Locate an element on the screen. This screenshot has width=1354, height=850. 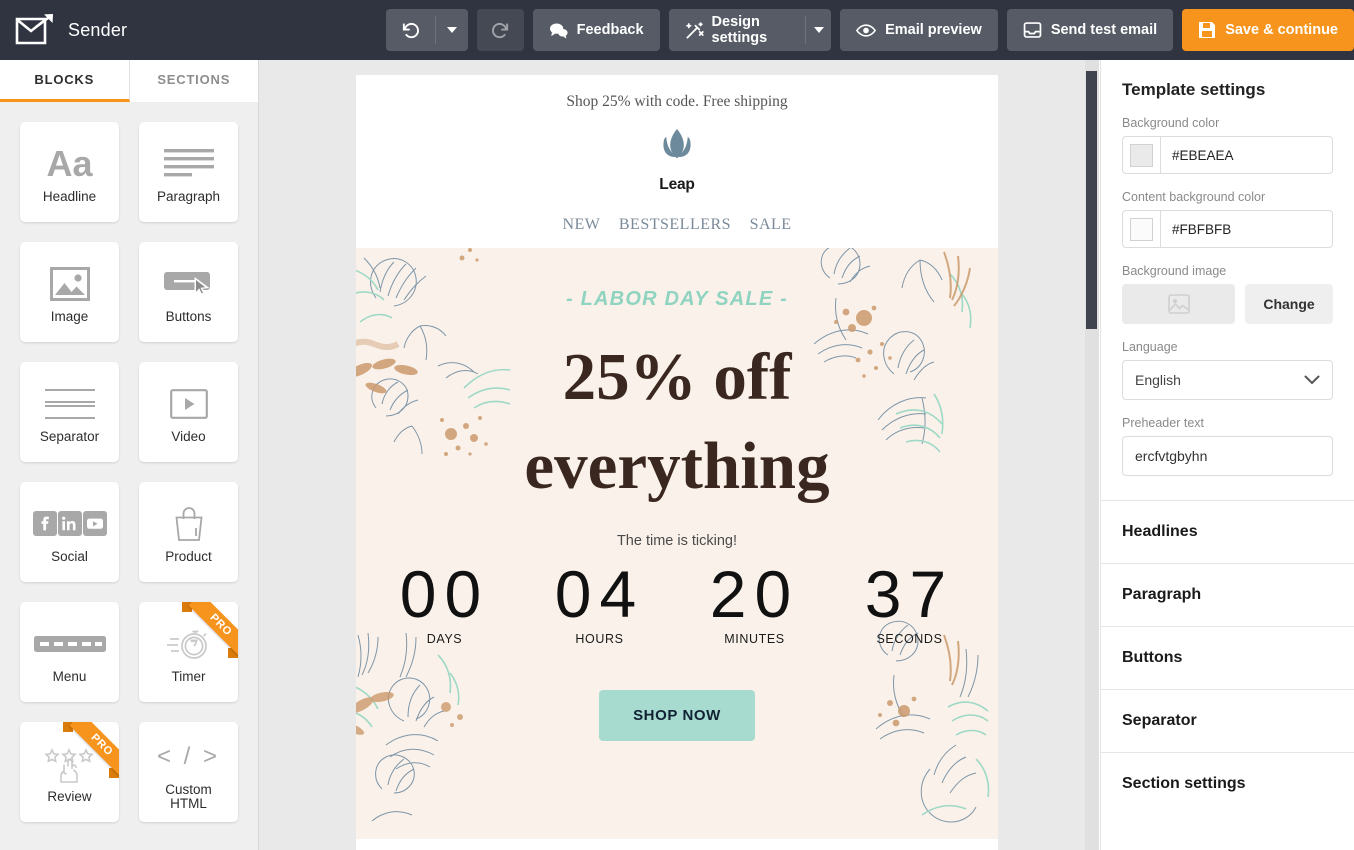
content-background-color-input: #FBFBFB is located at coordinates (1227, 229).